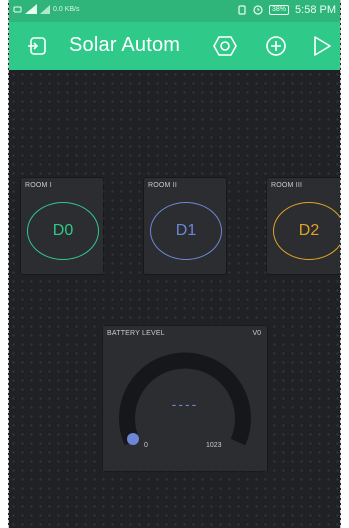 This screenshot has width=349, height=528. What do you see at coordinates (38, 185) in the screenshot?
I see `widget-label: ROOM I` at bounding box center [38, 185].